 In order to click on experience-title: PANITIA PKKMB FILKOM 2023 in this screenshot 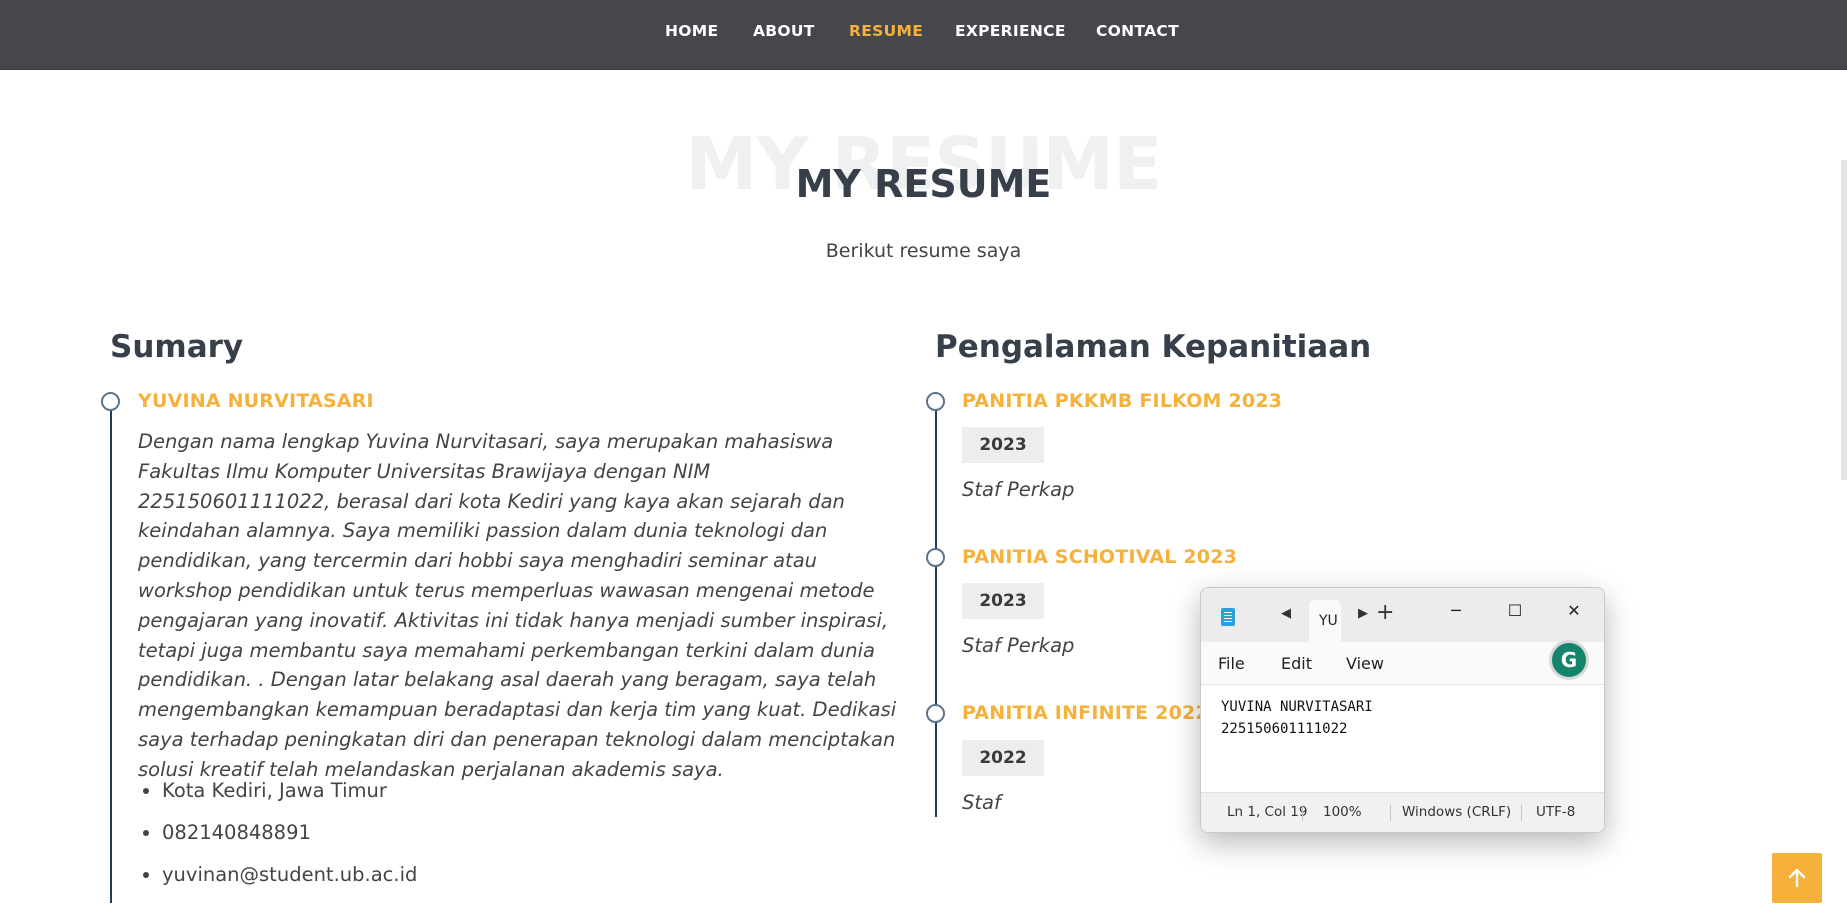, I will do `click(1122, 401)`.